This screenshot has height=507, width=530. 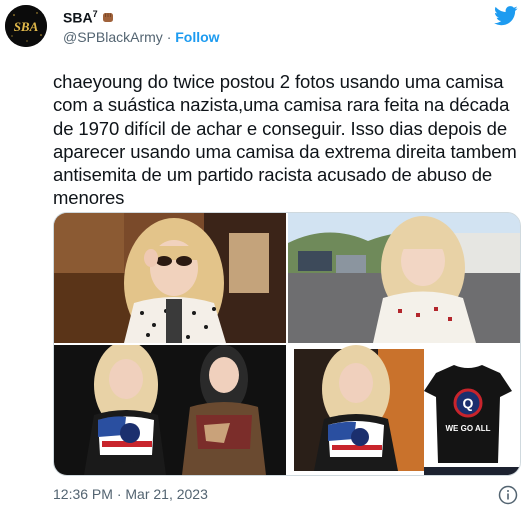 What do you see at coordinates (170, 410) in the screenshot?
I see `photo-3: WE GO ALL` at bounding box center [170, 410].